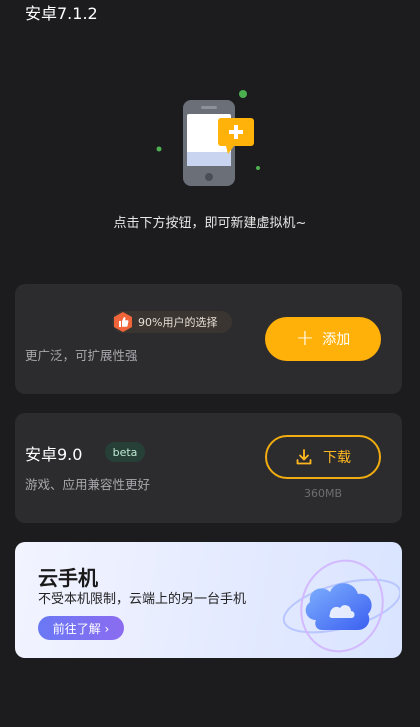 The height and width of the screenshot is (727, 420). What do you see at coordinates (337, 458) in the screenshot?
I see `download-button-label: 下载` at bounding box center [337, 458].